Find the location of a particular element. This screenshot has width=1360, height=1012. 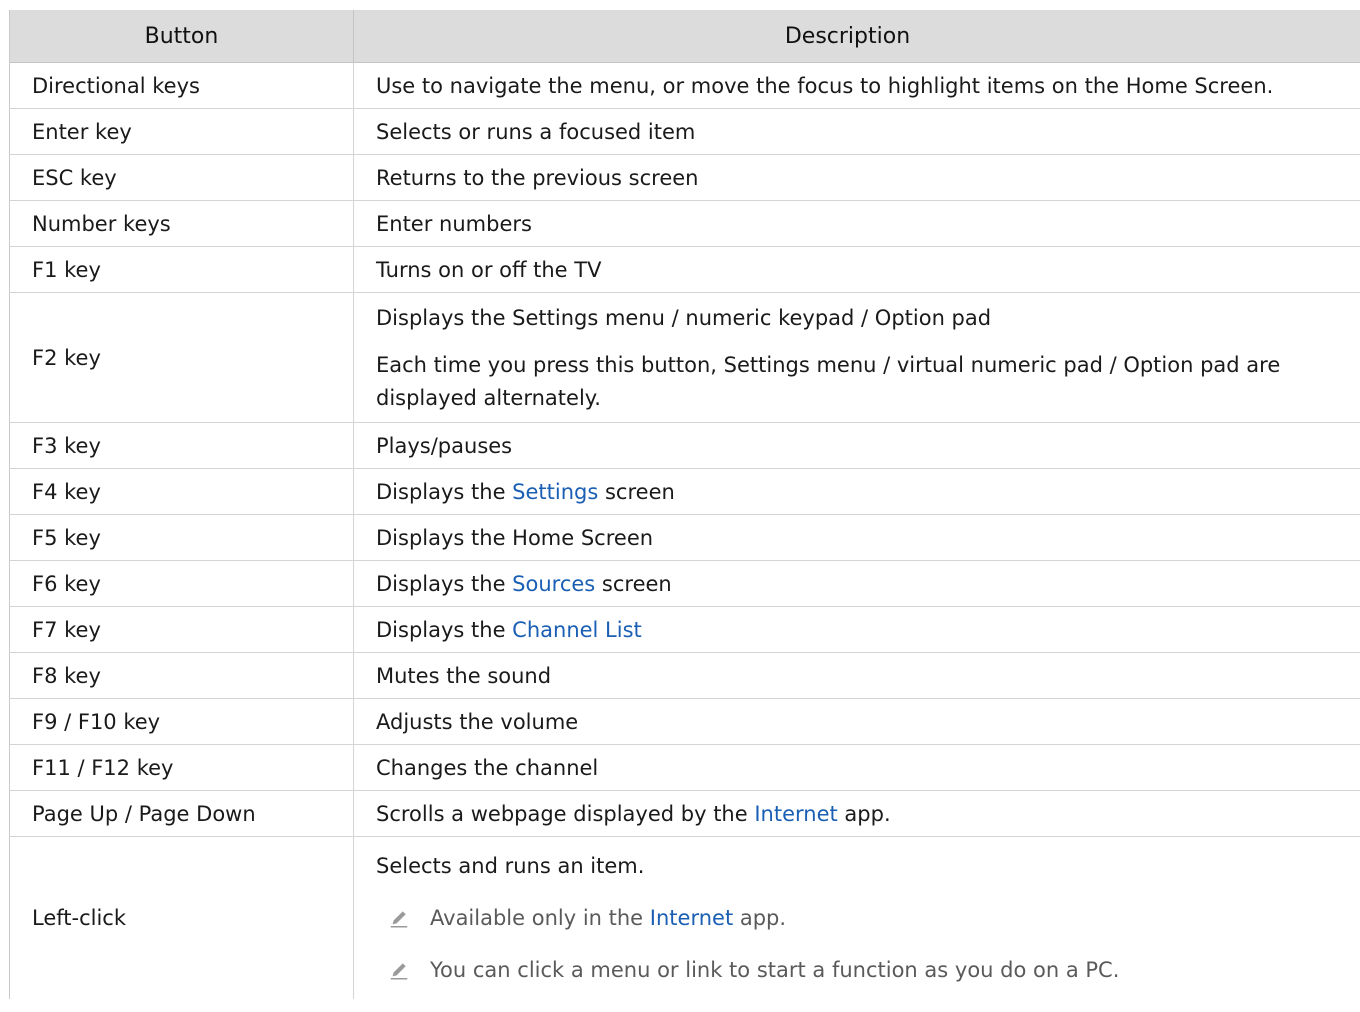

header-button: Button is located at coordinates (182, 36).